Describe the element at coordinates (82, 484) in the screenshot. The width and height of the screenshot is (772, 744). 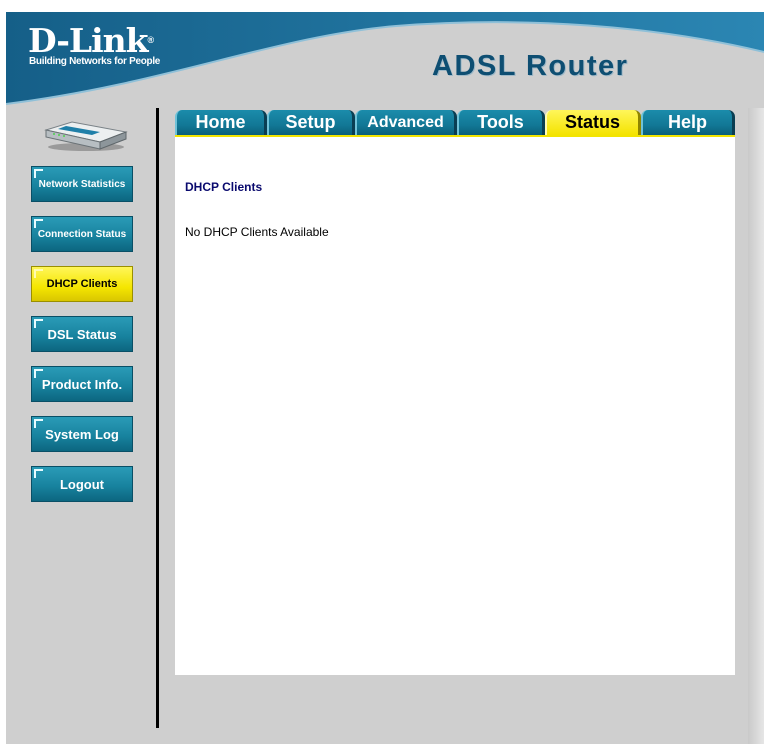
I see `sidebar-item-logout: Logout` at that location.